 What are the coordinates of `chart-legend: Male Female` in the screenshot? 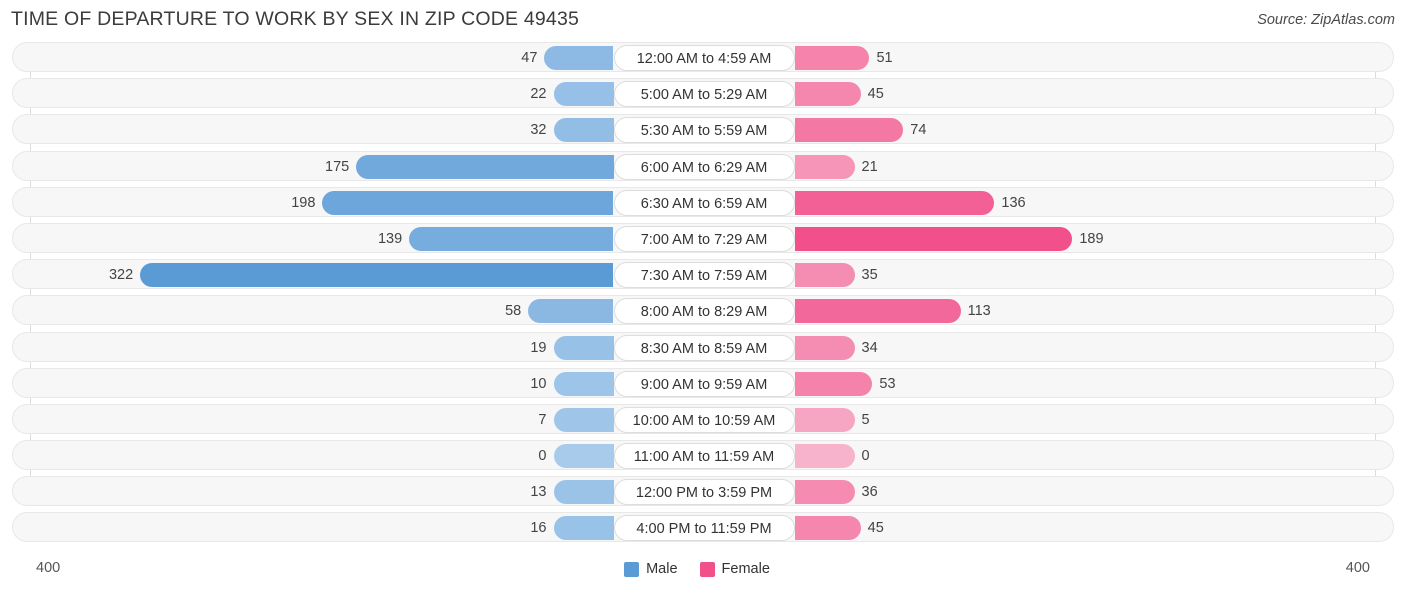 It's located at (703, 569).